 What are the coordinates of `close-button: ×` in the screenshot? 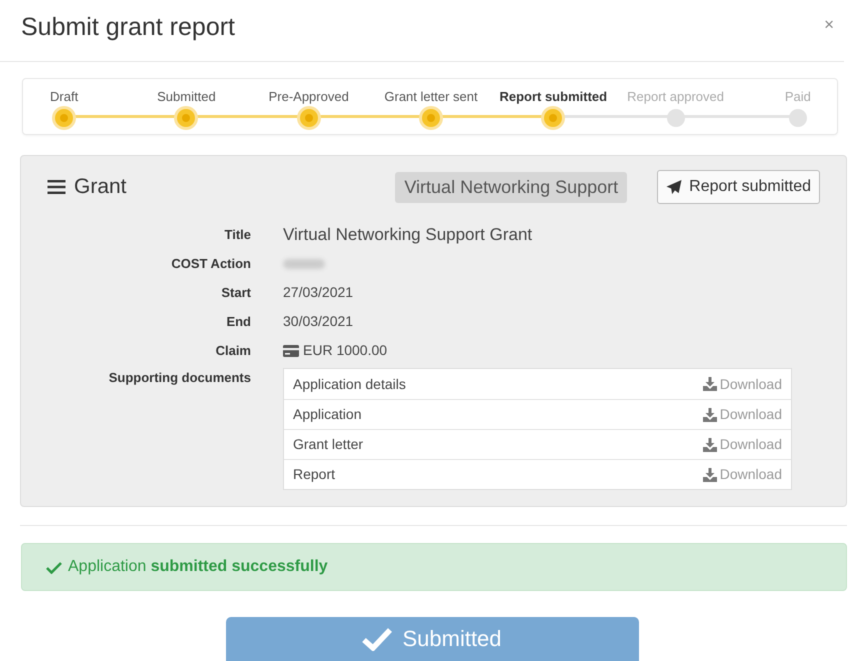 It's located at (829, 24).